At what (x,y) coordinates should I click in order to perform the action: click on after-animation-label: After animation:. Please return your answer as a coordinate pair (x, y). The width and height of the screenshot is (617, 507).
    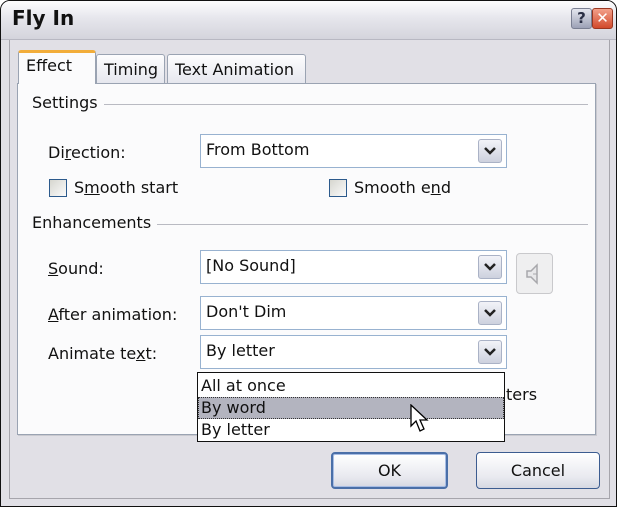
    Looking at the image, I should click on (113, 314).